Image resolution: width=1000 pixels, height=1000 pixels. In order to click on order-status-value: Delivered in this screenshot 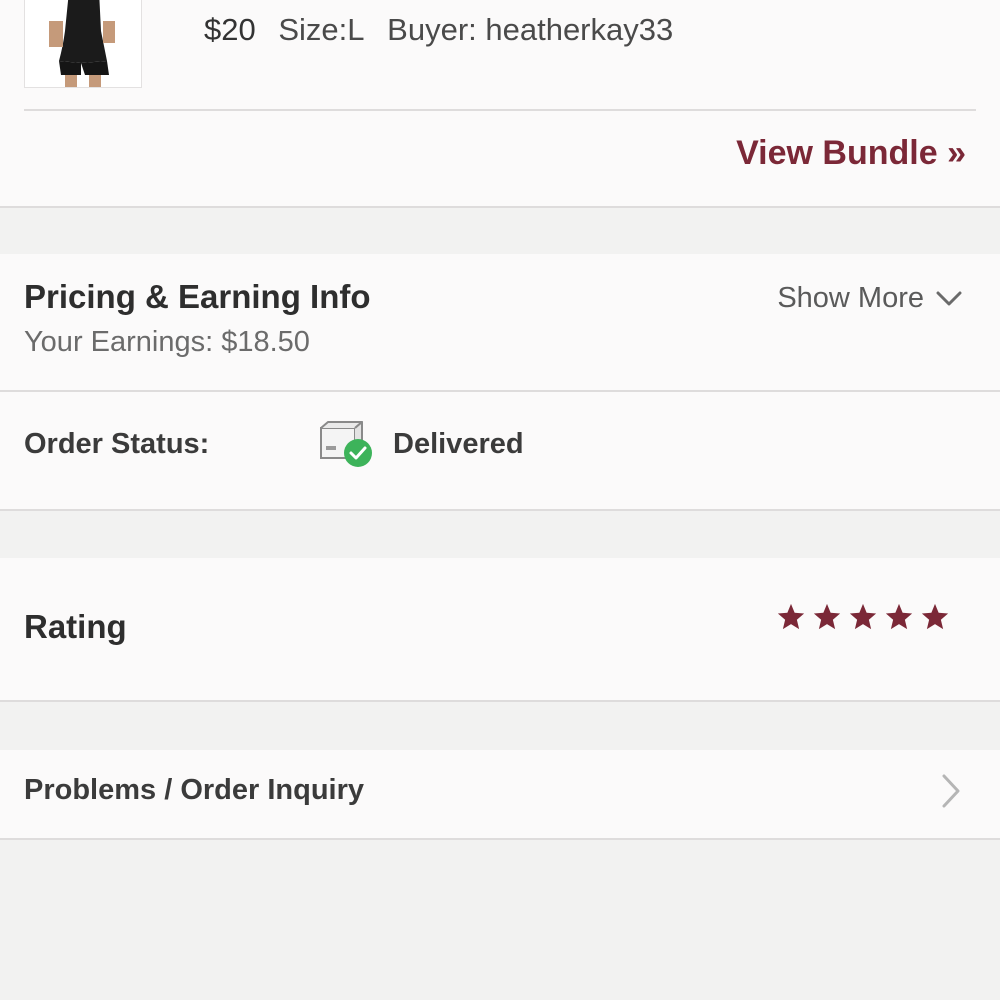, I will do `click(458, 444)`.